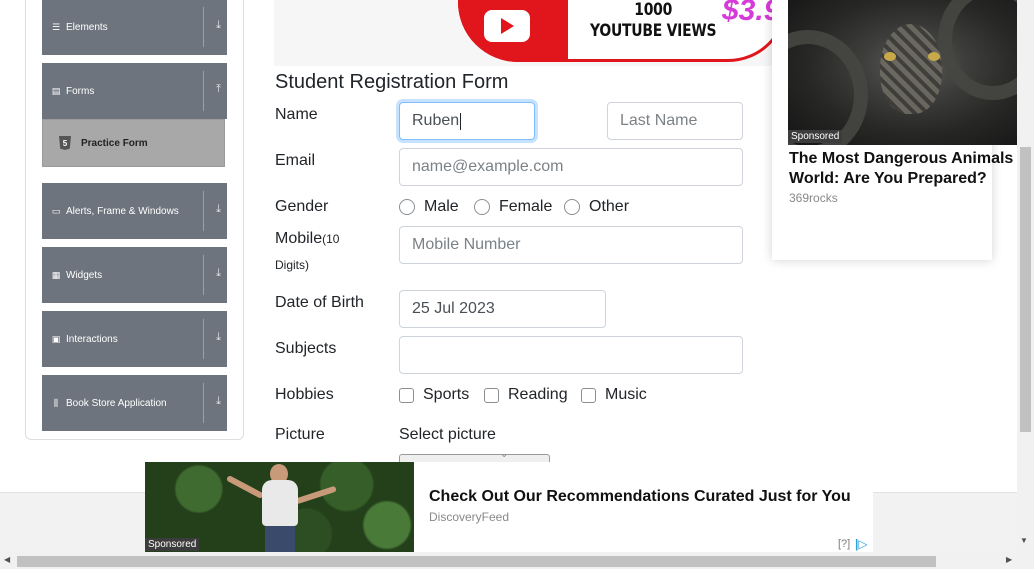  I want to click on ad-image-snake, so click(902, 72).